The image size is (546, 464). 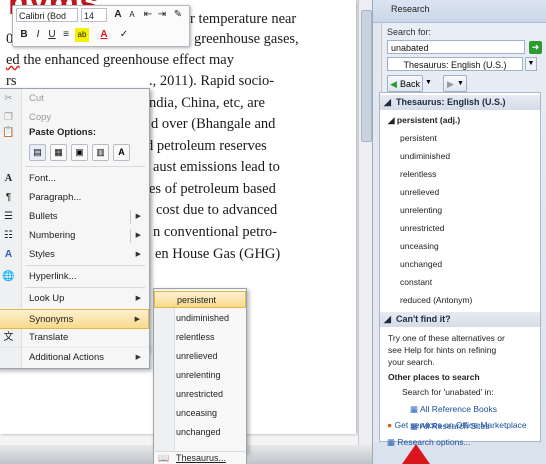 What do you see at coordinates (466, 425) in the screenshot?
I see `office-marketplace-link: ● Get services on Office Marketplace` at bounding box center [466, 425].